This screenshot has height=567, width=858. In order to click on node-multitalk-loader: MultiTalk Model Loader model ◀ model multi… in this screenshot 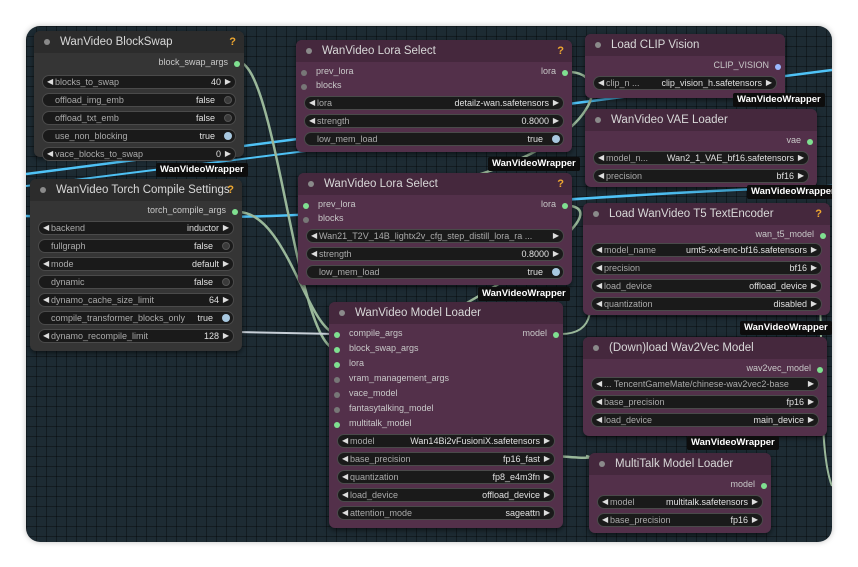, I will do `click(680, 493)`.